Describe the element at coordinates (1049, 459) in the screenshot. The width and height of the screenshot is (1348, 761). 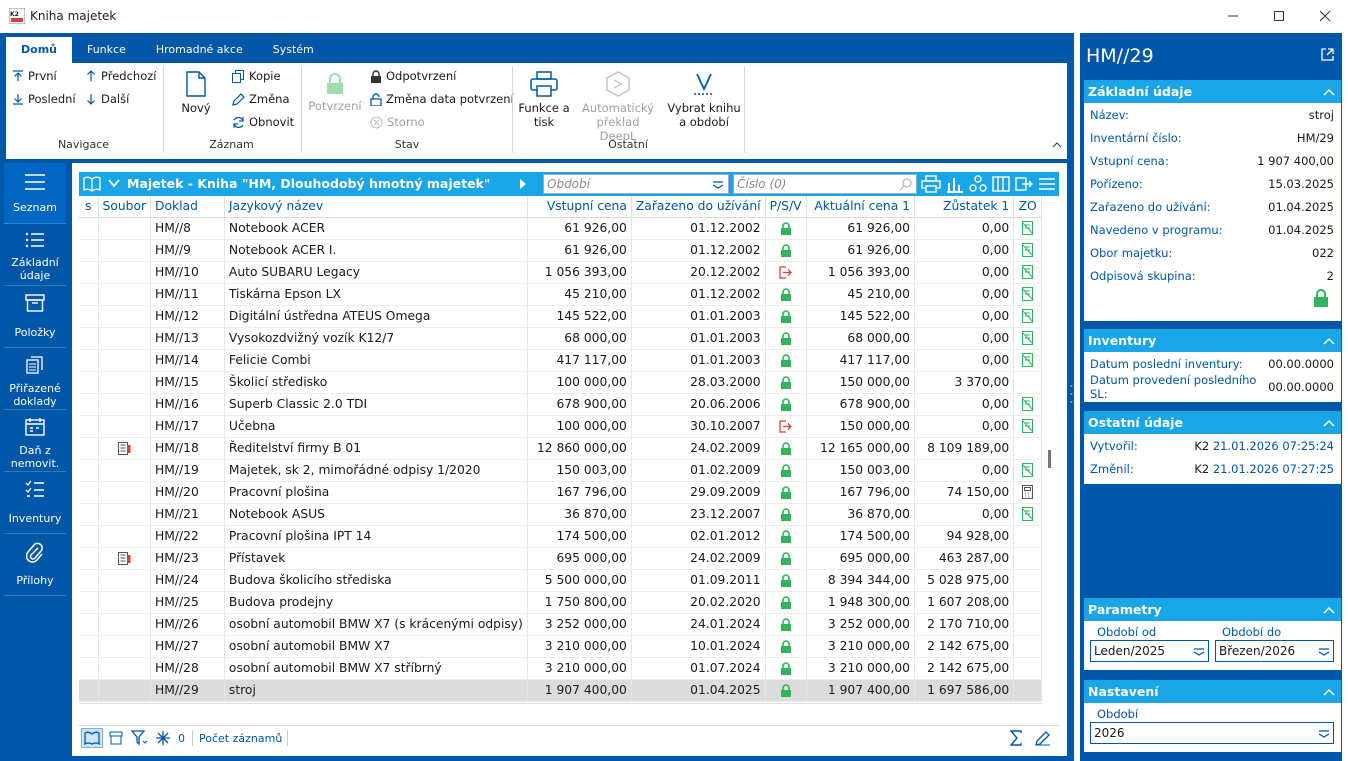
I see `vertical-scrollbar-thumb` at that location.